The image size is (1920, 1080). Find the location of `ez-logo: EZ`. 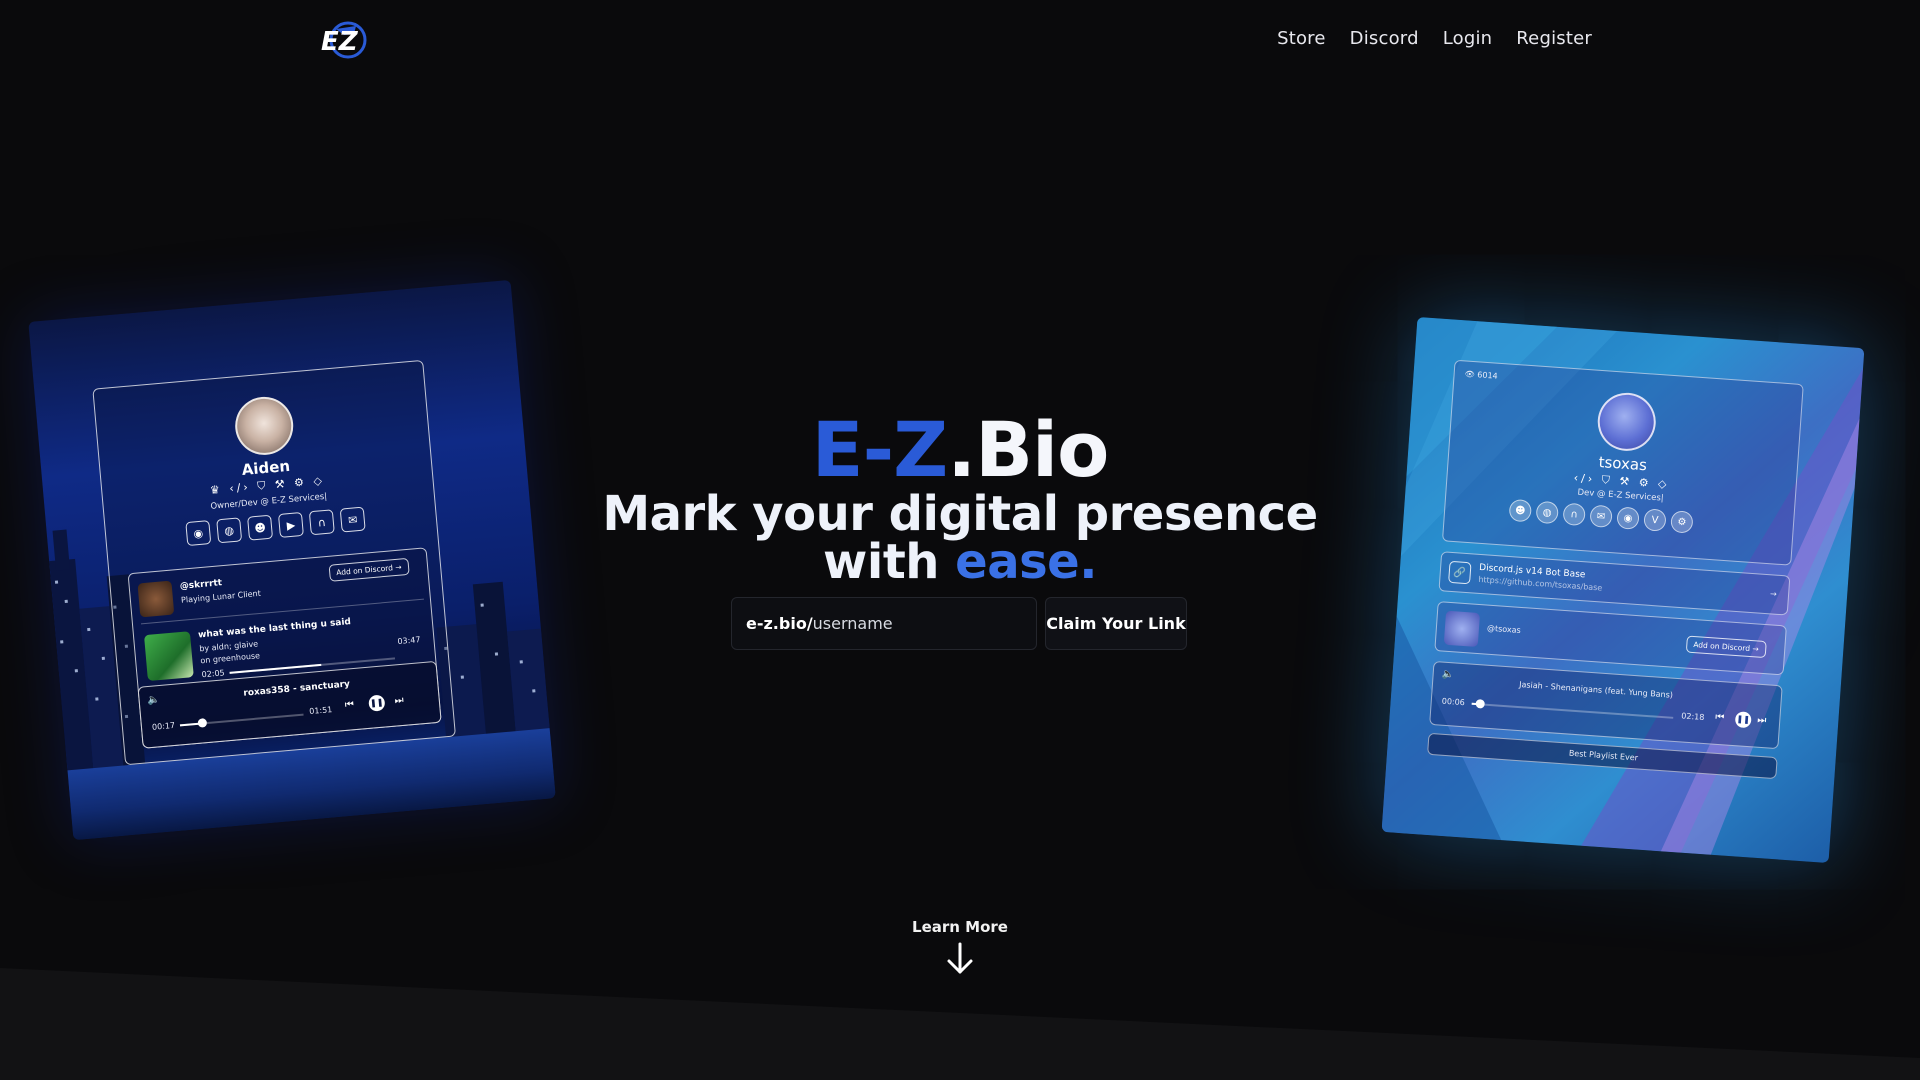

ez-logo: EZ is located at coordinates (344, 40).